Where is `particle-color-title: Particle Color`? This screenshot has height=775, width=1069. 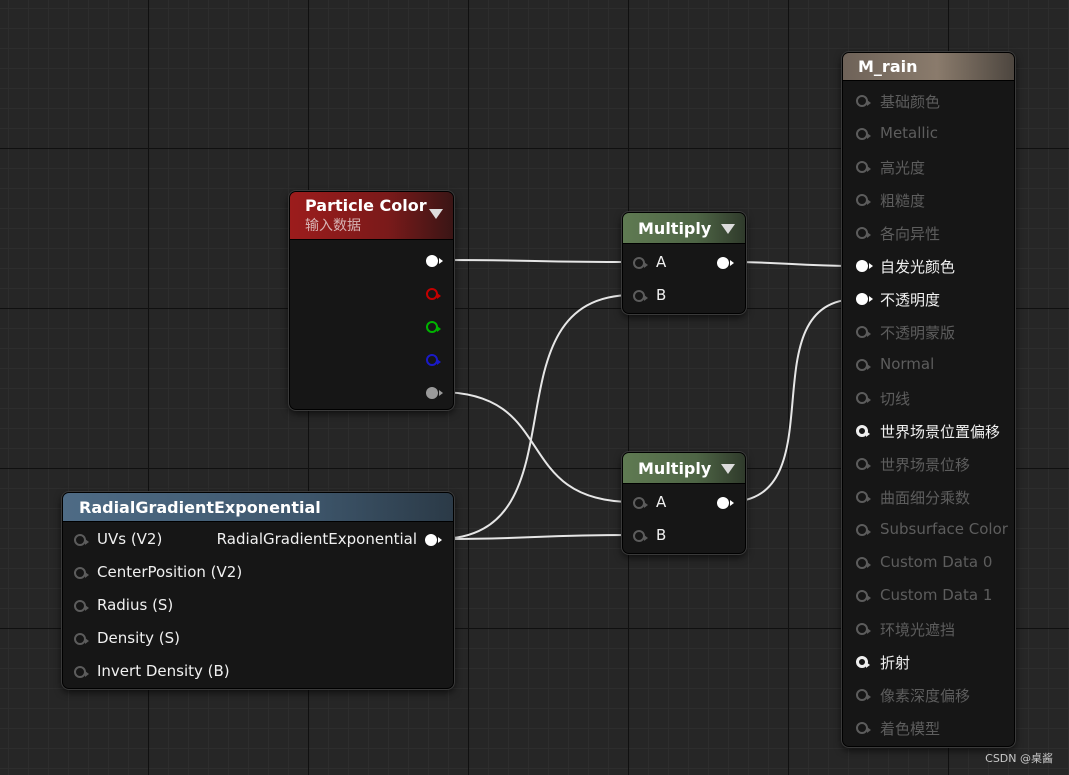
particle-color-title: Particle Color is located at coordinates (366, 205).